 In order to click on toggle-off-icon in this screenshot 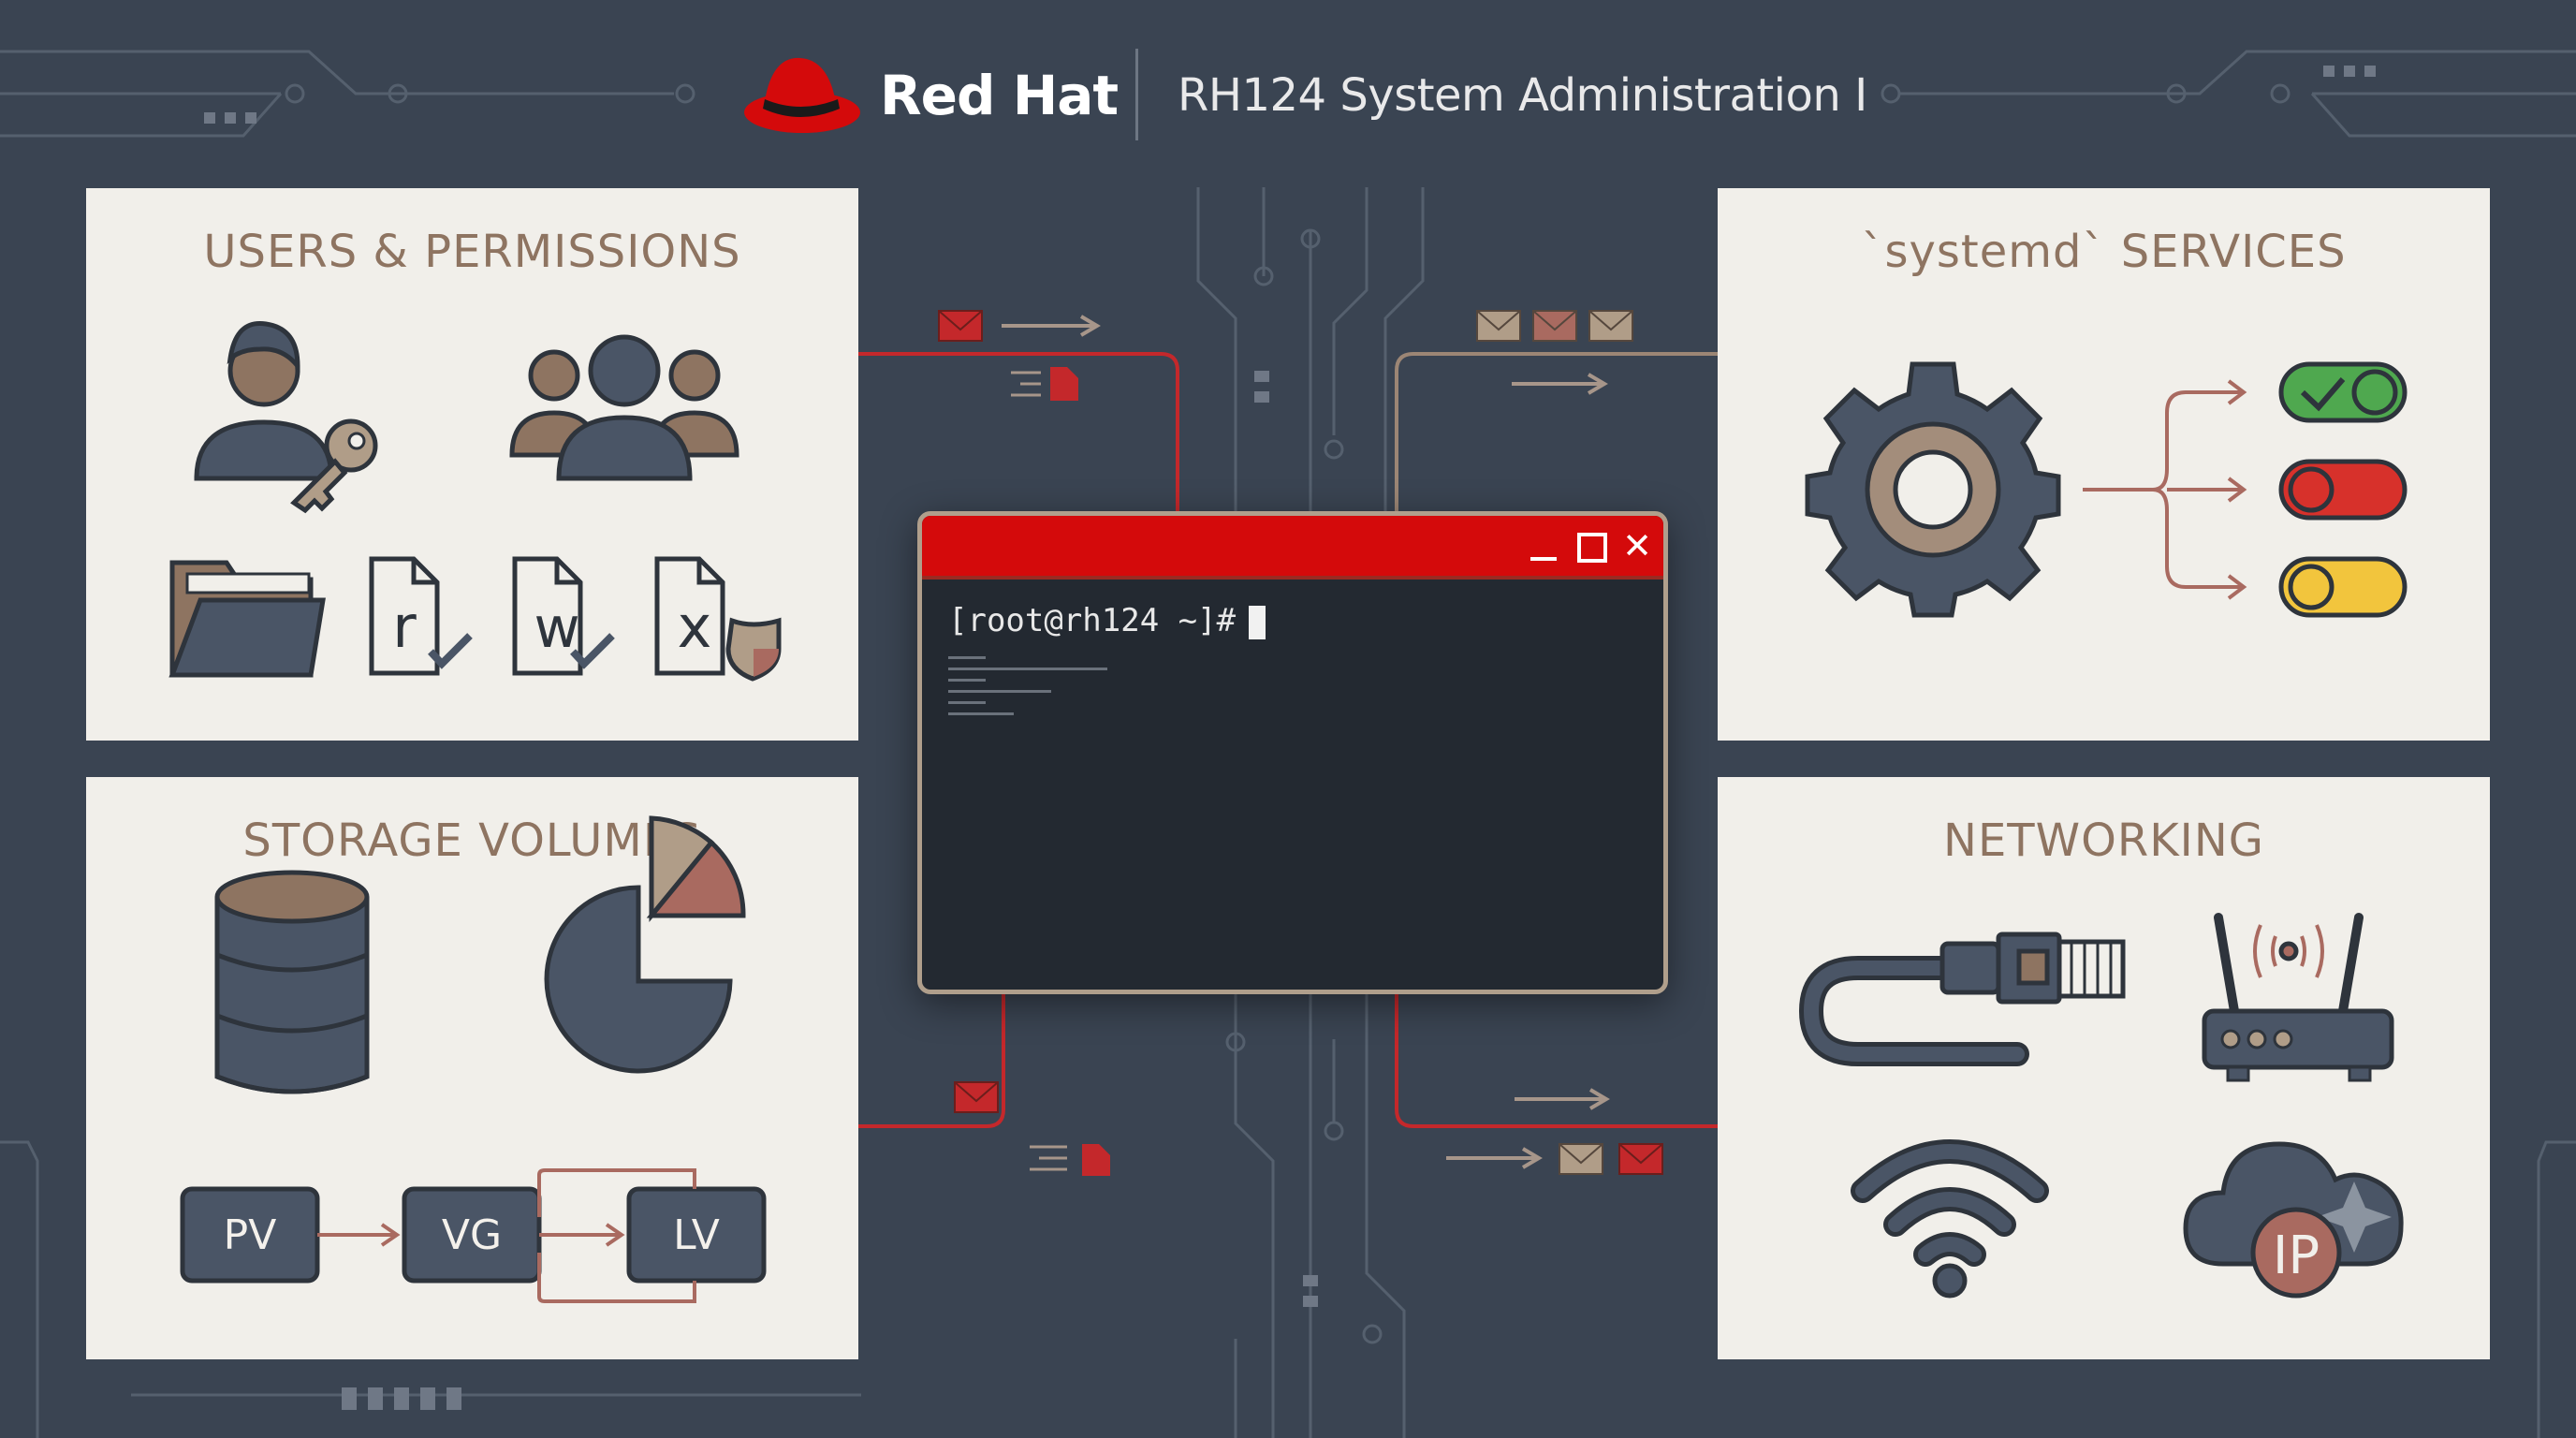, I will do `click(2343, 490)`.